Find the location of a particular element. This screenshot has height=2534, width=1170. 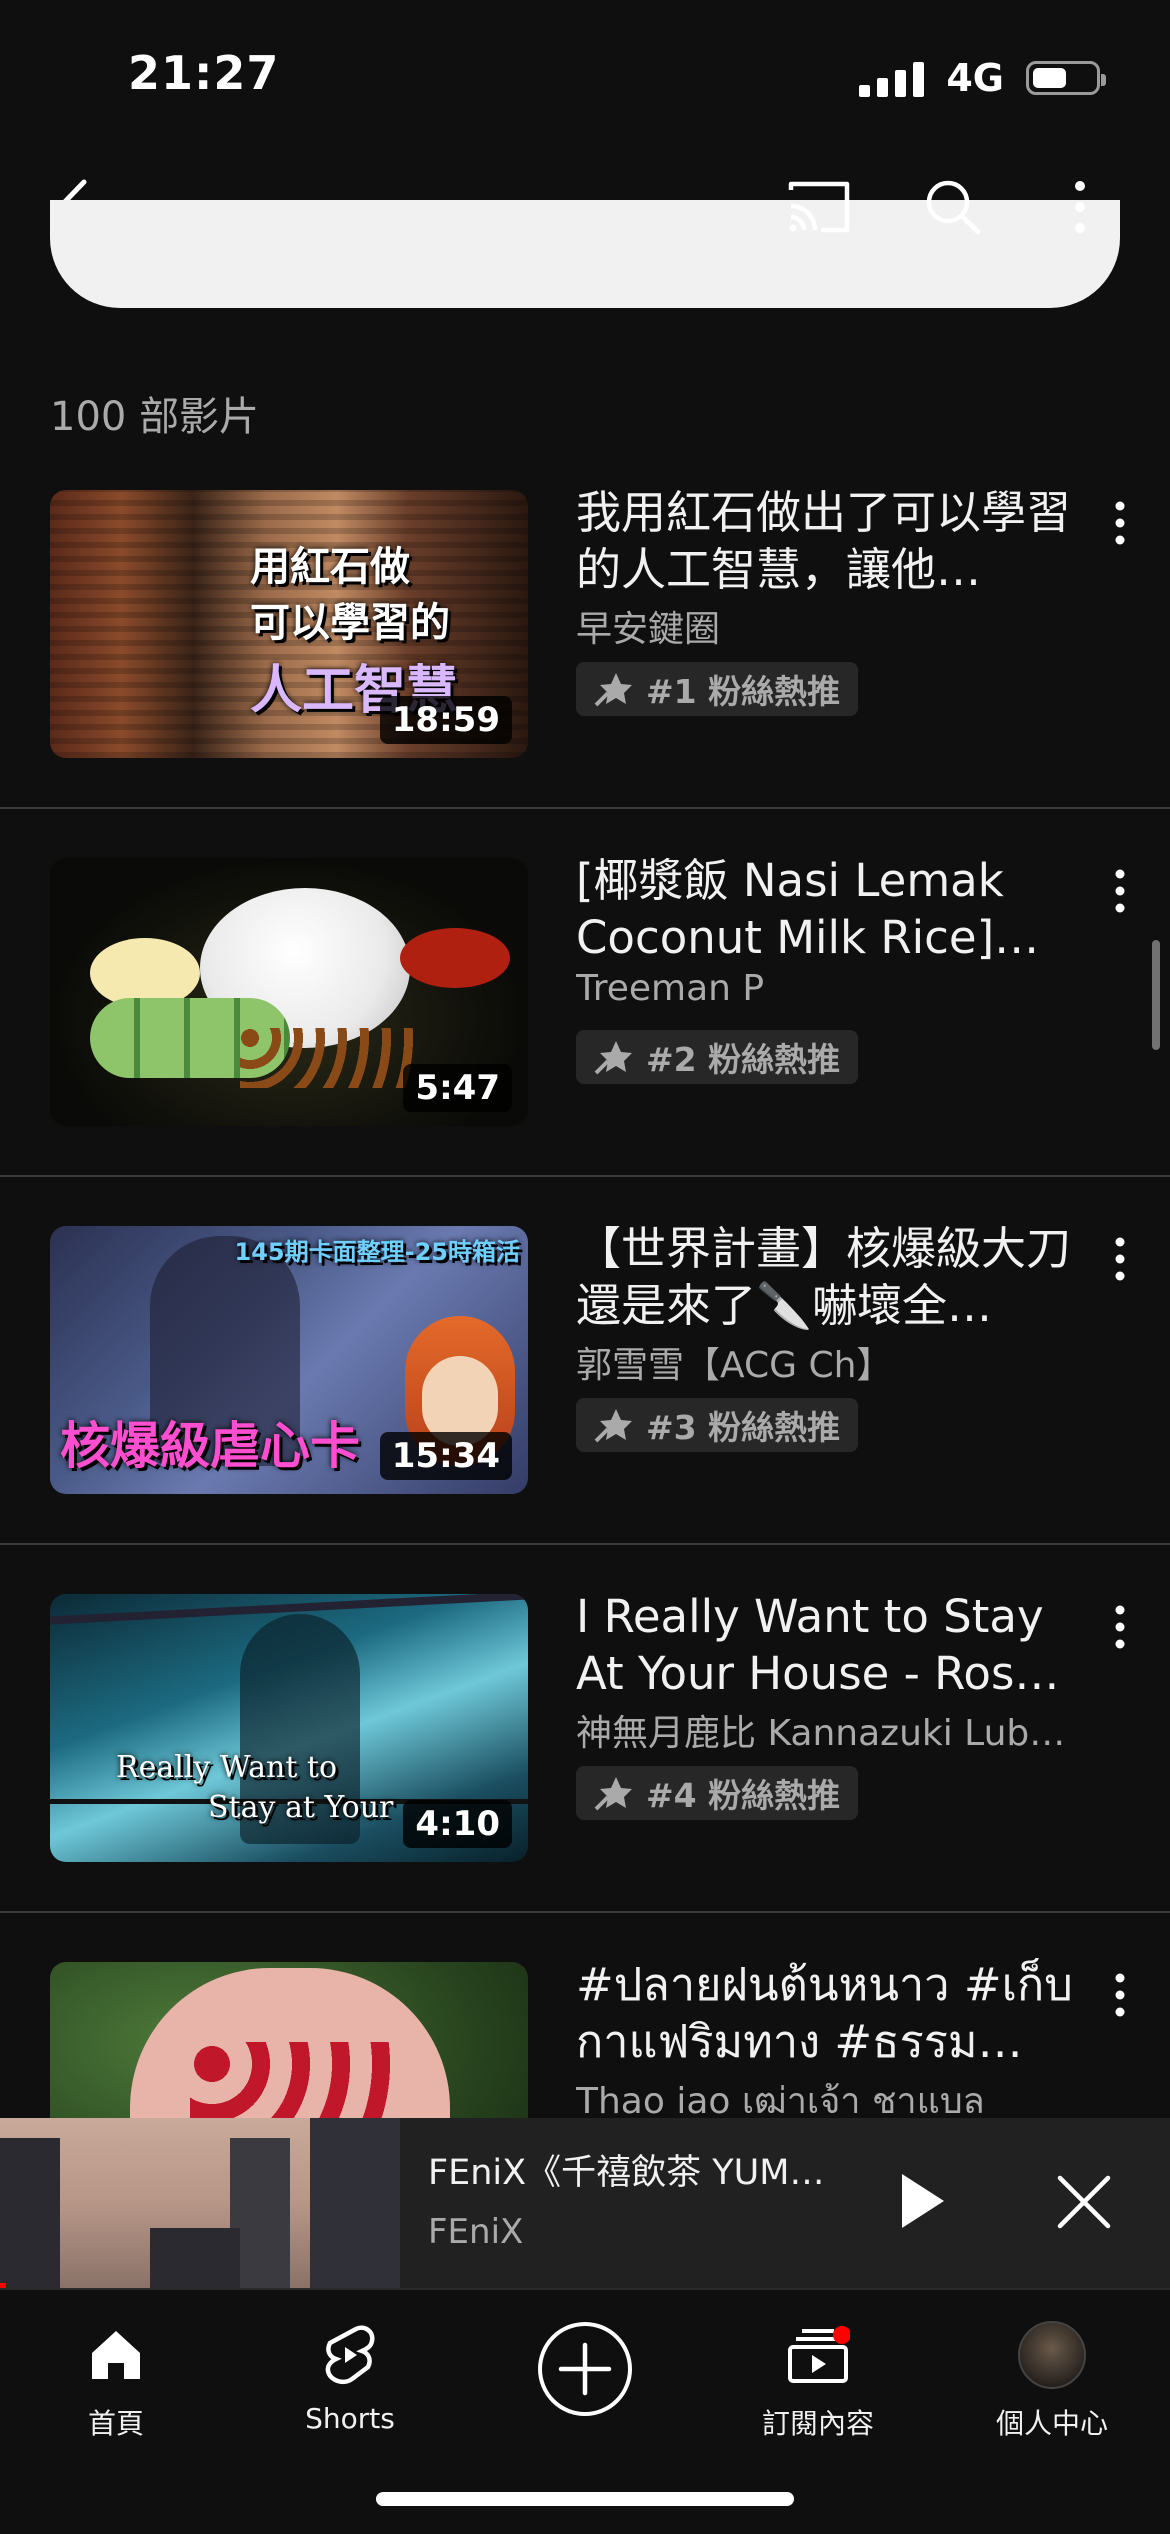

close-icon is located at coordinates (1084, 2202).